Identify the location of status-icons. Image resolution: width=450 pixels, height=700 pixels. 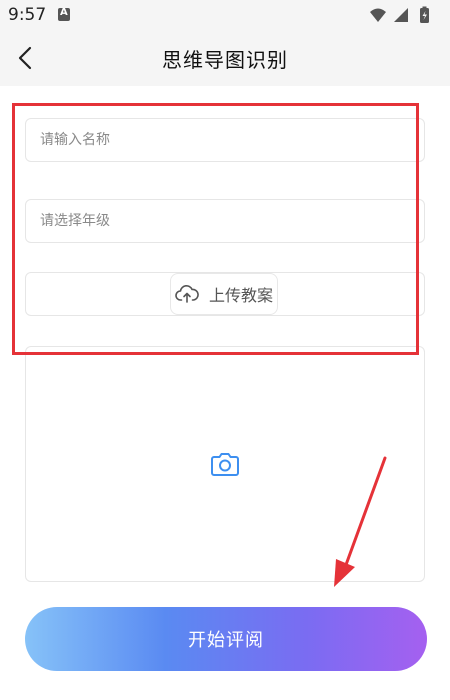
(403, 15).